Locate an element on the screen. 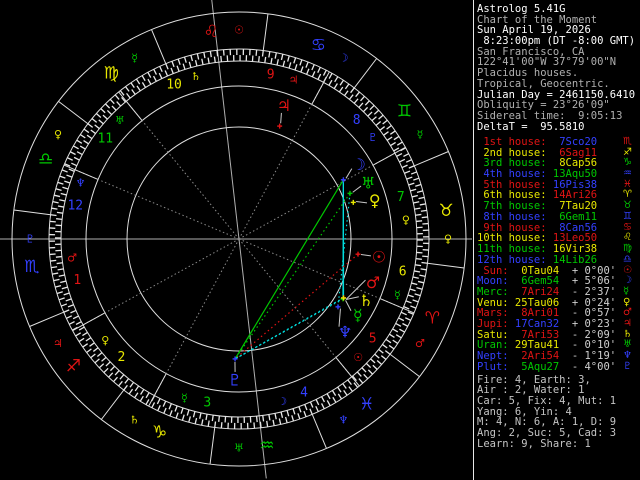 The width and height of the screenshot is (640, 480). house-ruler-icon: ♅ is located at coordinates (120, 120).